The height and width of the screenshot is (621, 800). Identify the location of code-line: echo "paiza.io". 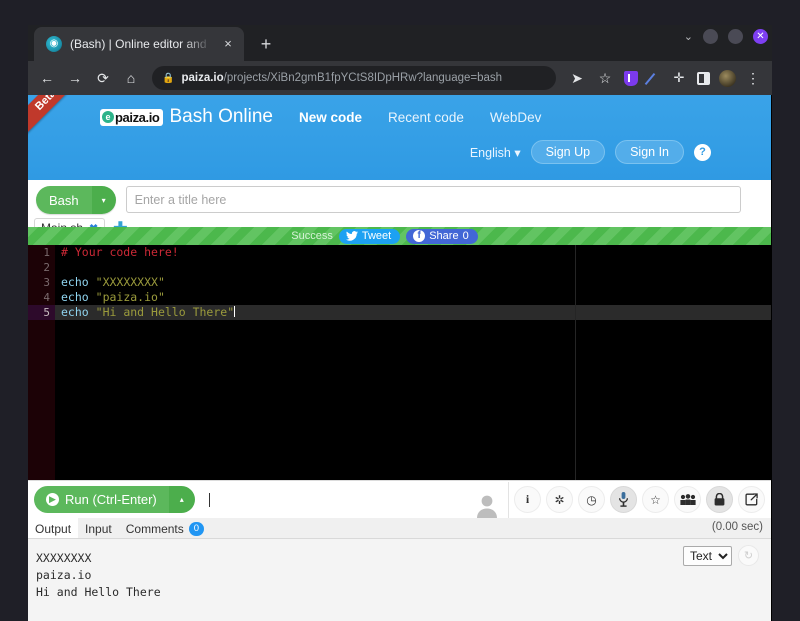
(413, 297).